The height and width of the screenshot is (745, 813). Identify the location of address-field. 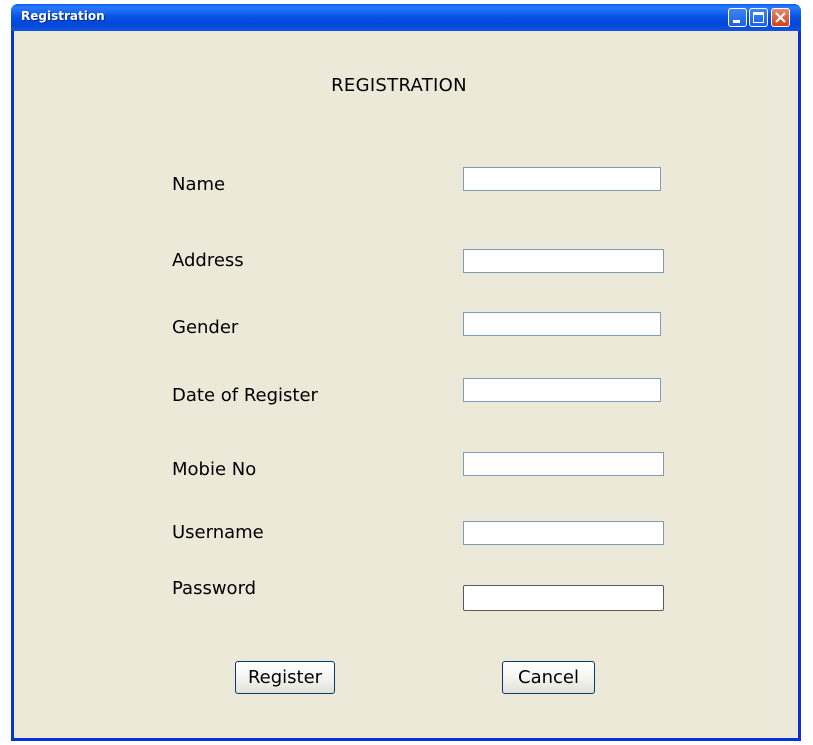
(563, 261).